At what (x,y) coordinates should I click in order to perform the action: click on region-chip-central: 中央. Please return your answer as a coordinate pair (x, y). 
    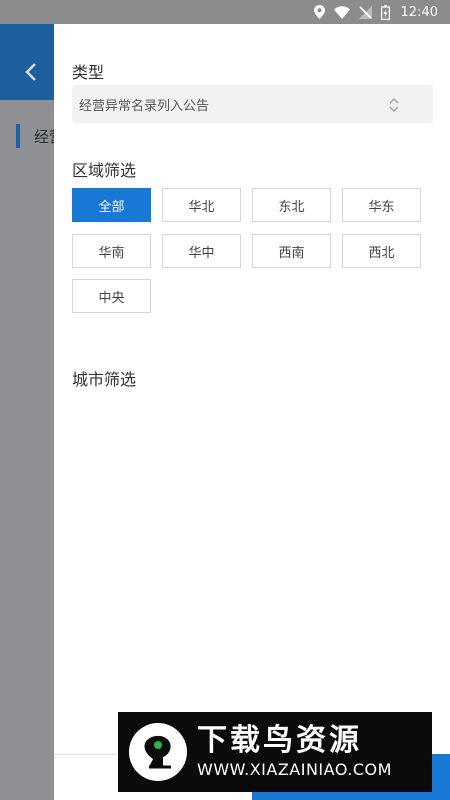
    Looking at the image, I should click on (111, 296).